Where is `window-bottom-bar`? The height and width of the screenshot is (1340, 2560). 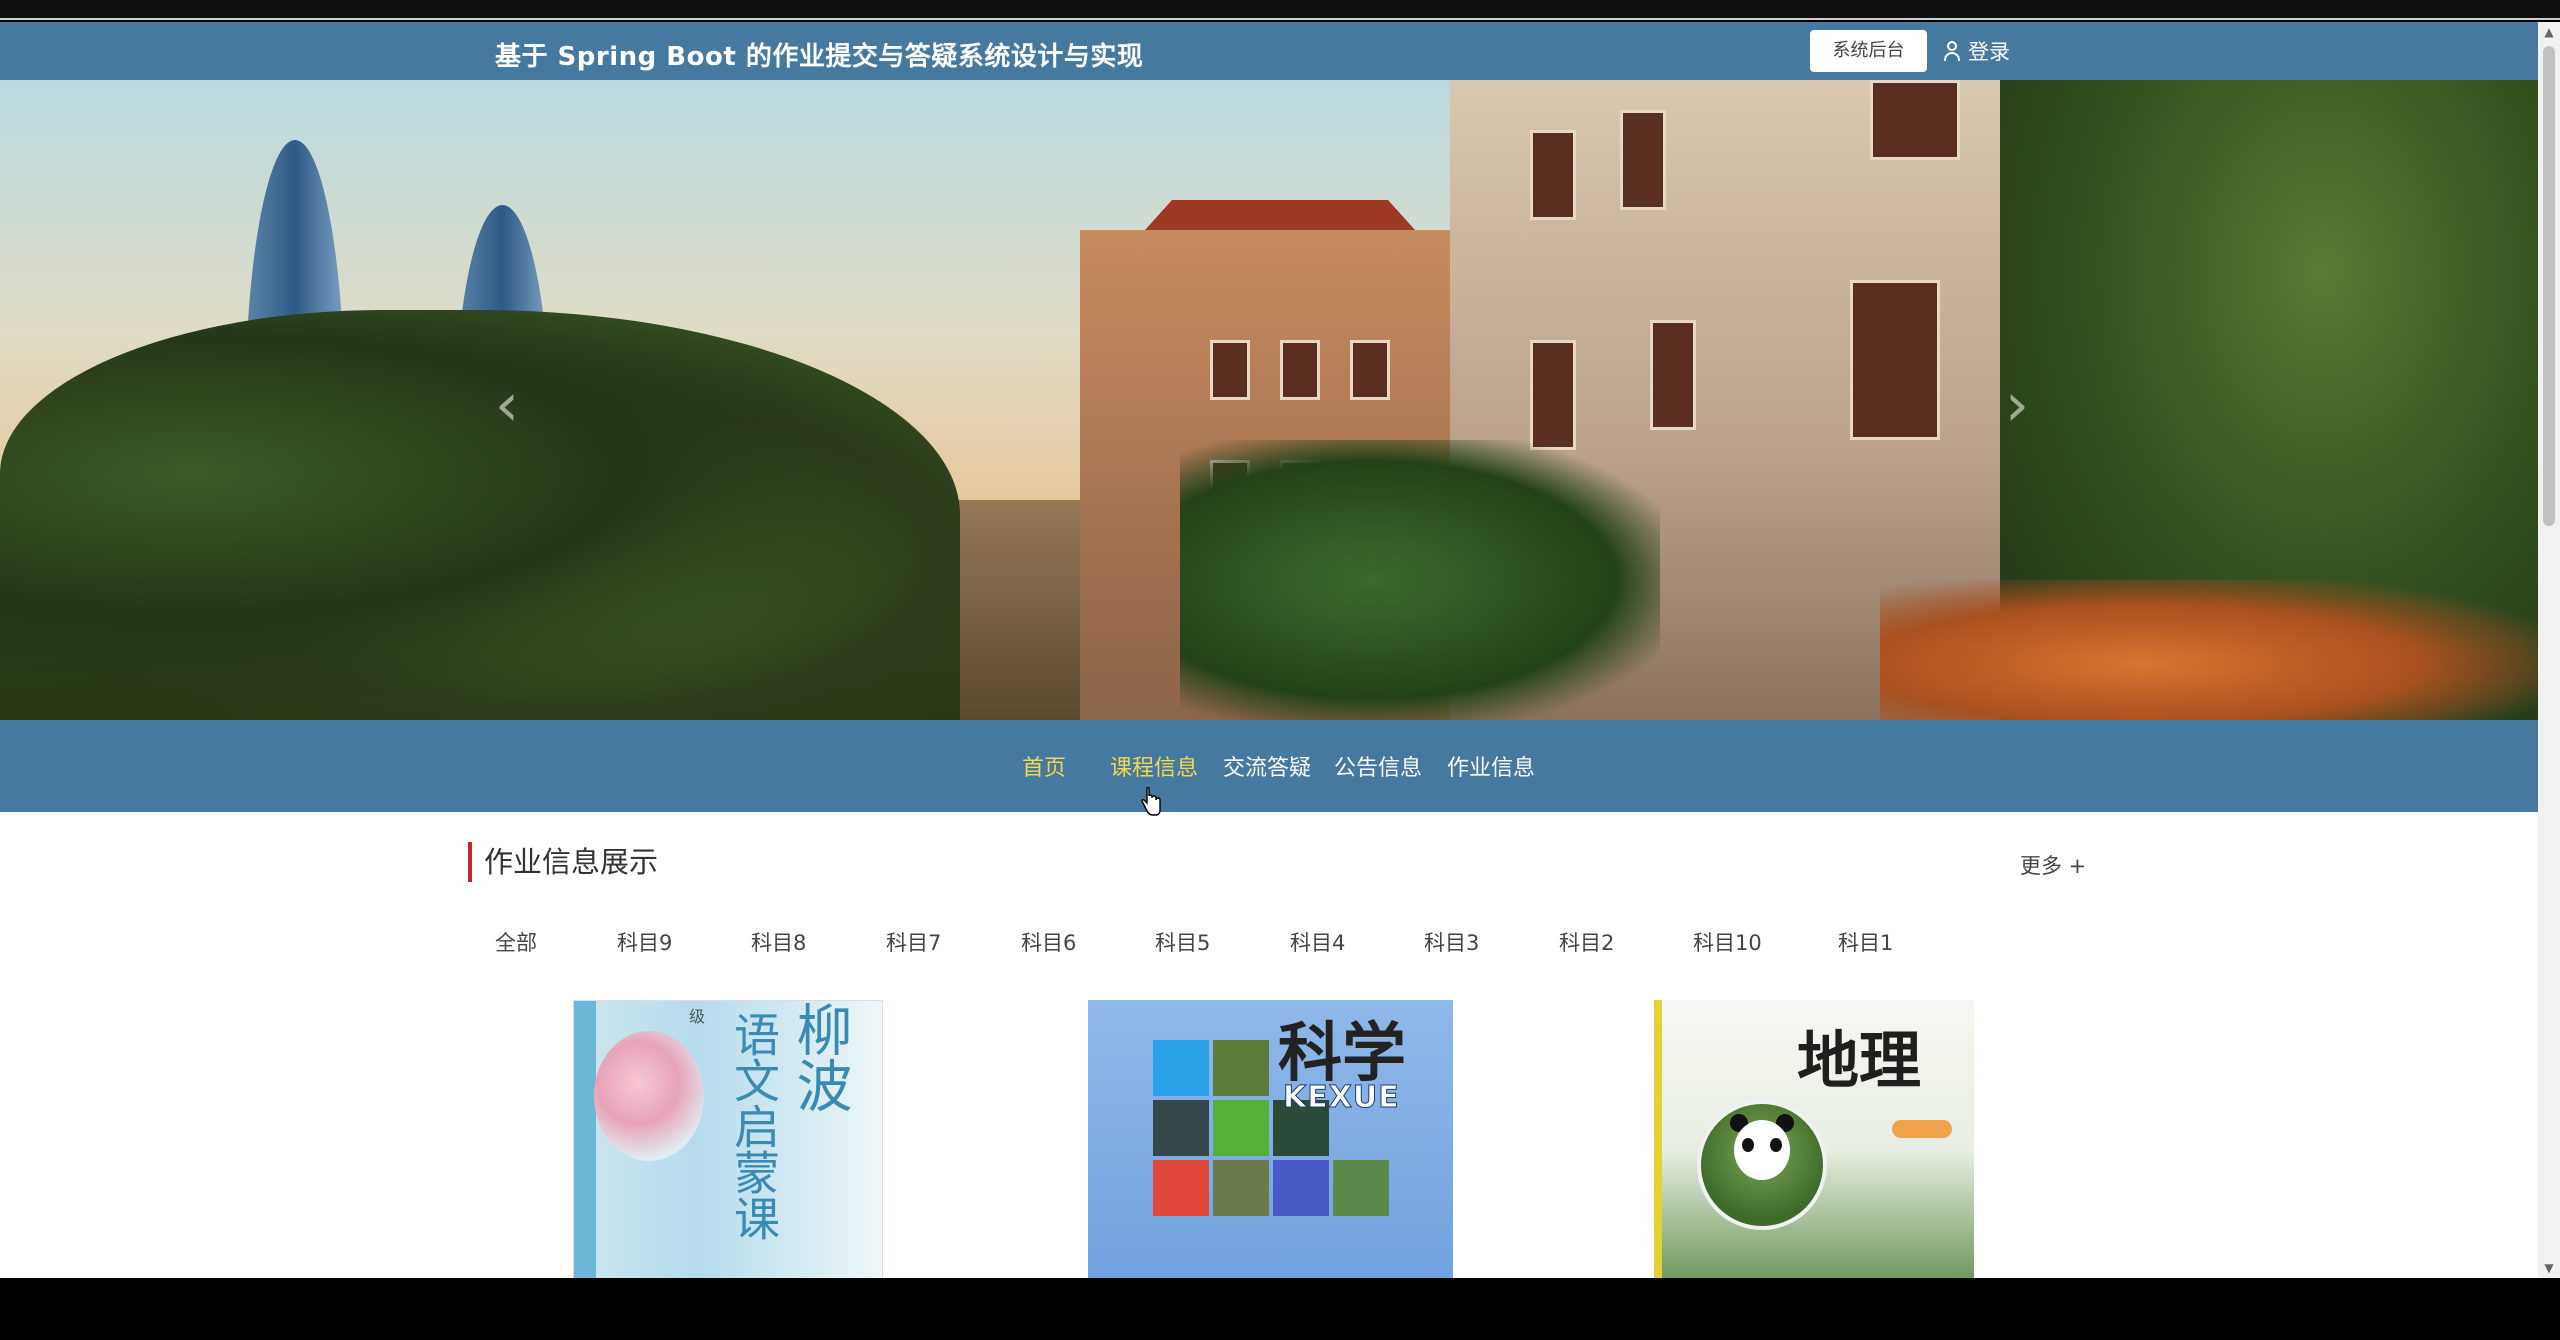 window-bottom-bar is located at coordinates (1280, 1309).